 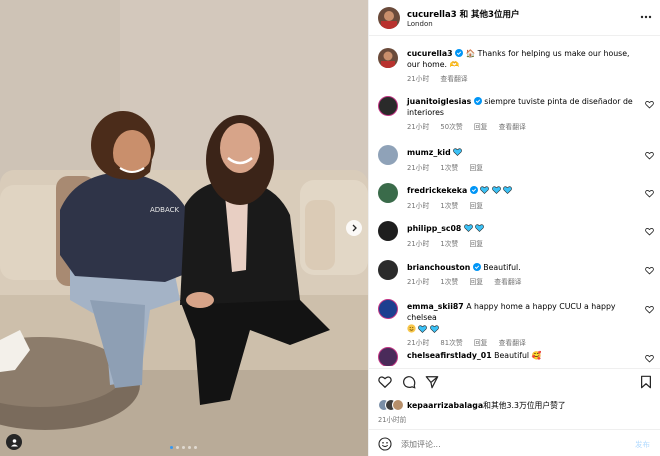 What do you see at coordinates (392, 419) in the screenshot?
I see `post-time: 21小时前` at bounding box center [392, 419].